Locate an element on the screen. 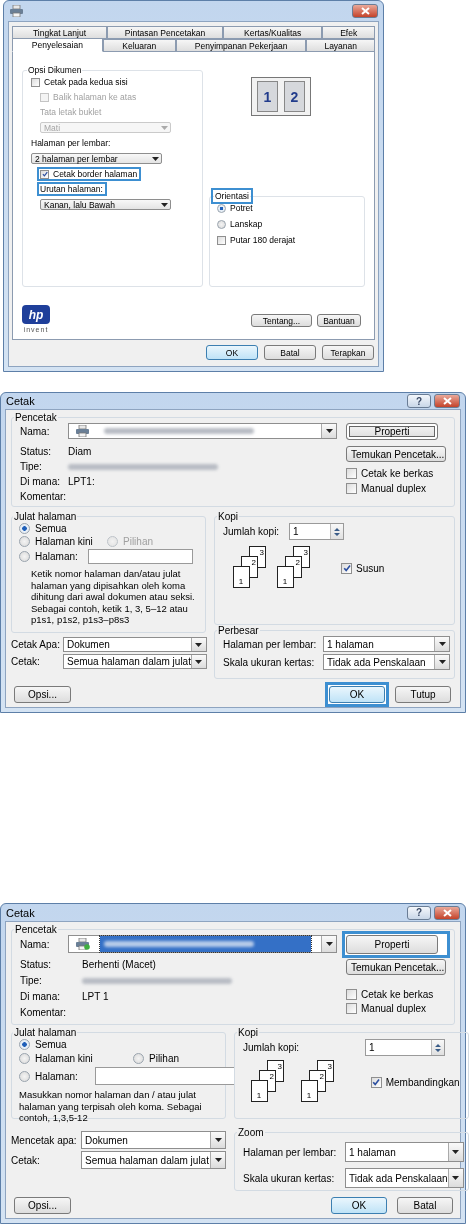  checkbox-label: Cetak pada kedua sisi is located at coordinates (86, 82).